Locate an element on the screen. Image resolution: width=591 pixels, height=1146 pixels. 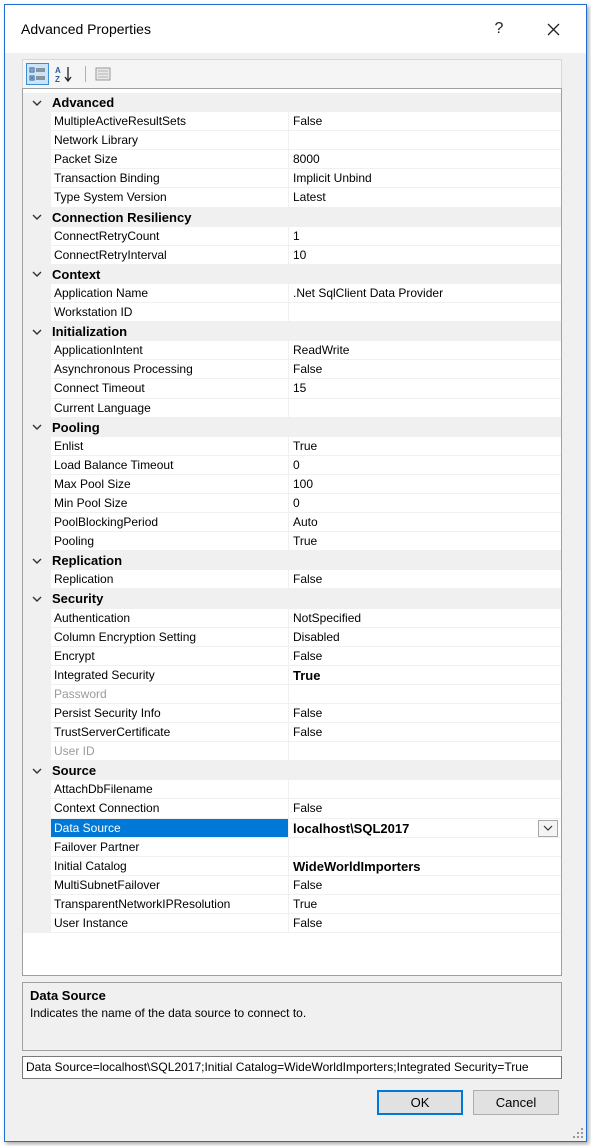
property-name: Network Library is located at coordinates (170, 141).